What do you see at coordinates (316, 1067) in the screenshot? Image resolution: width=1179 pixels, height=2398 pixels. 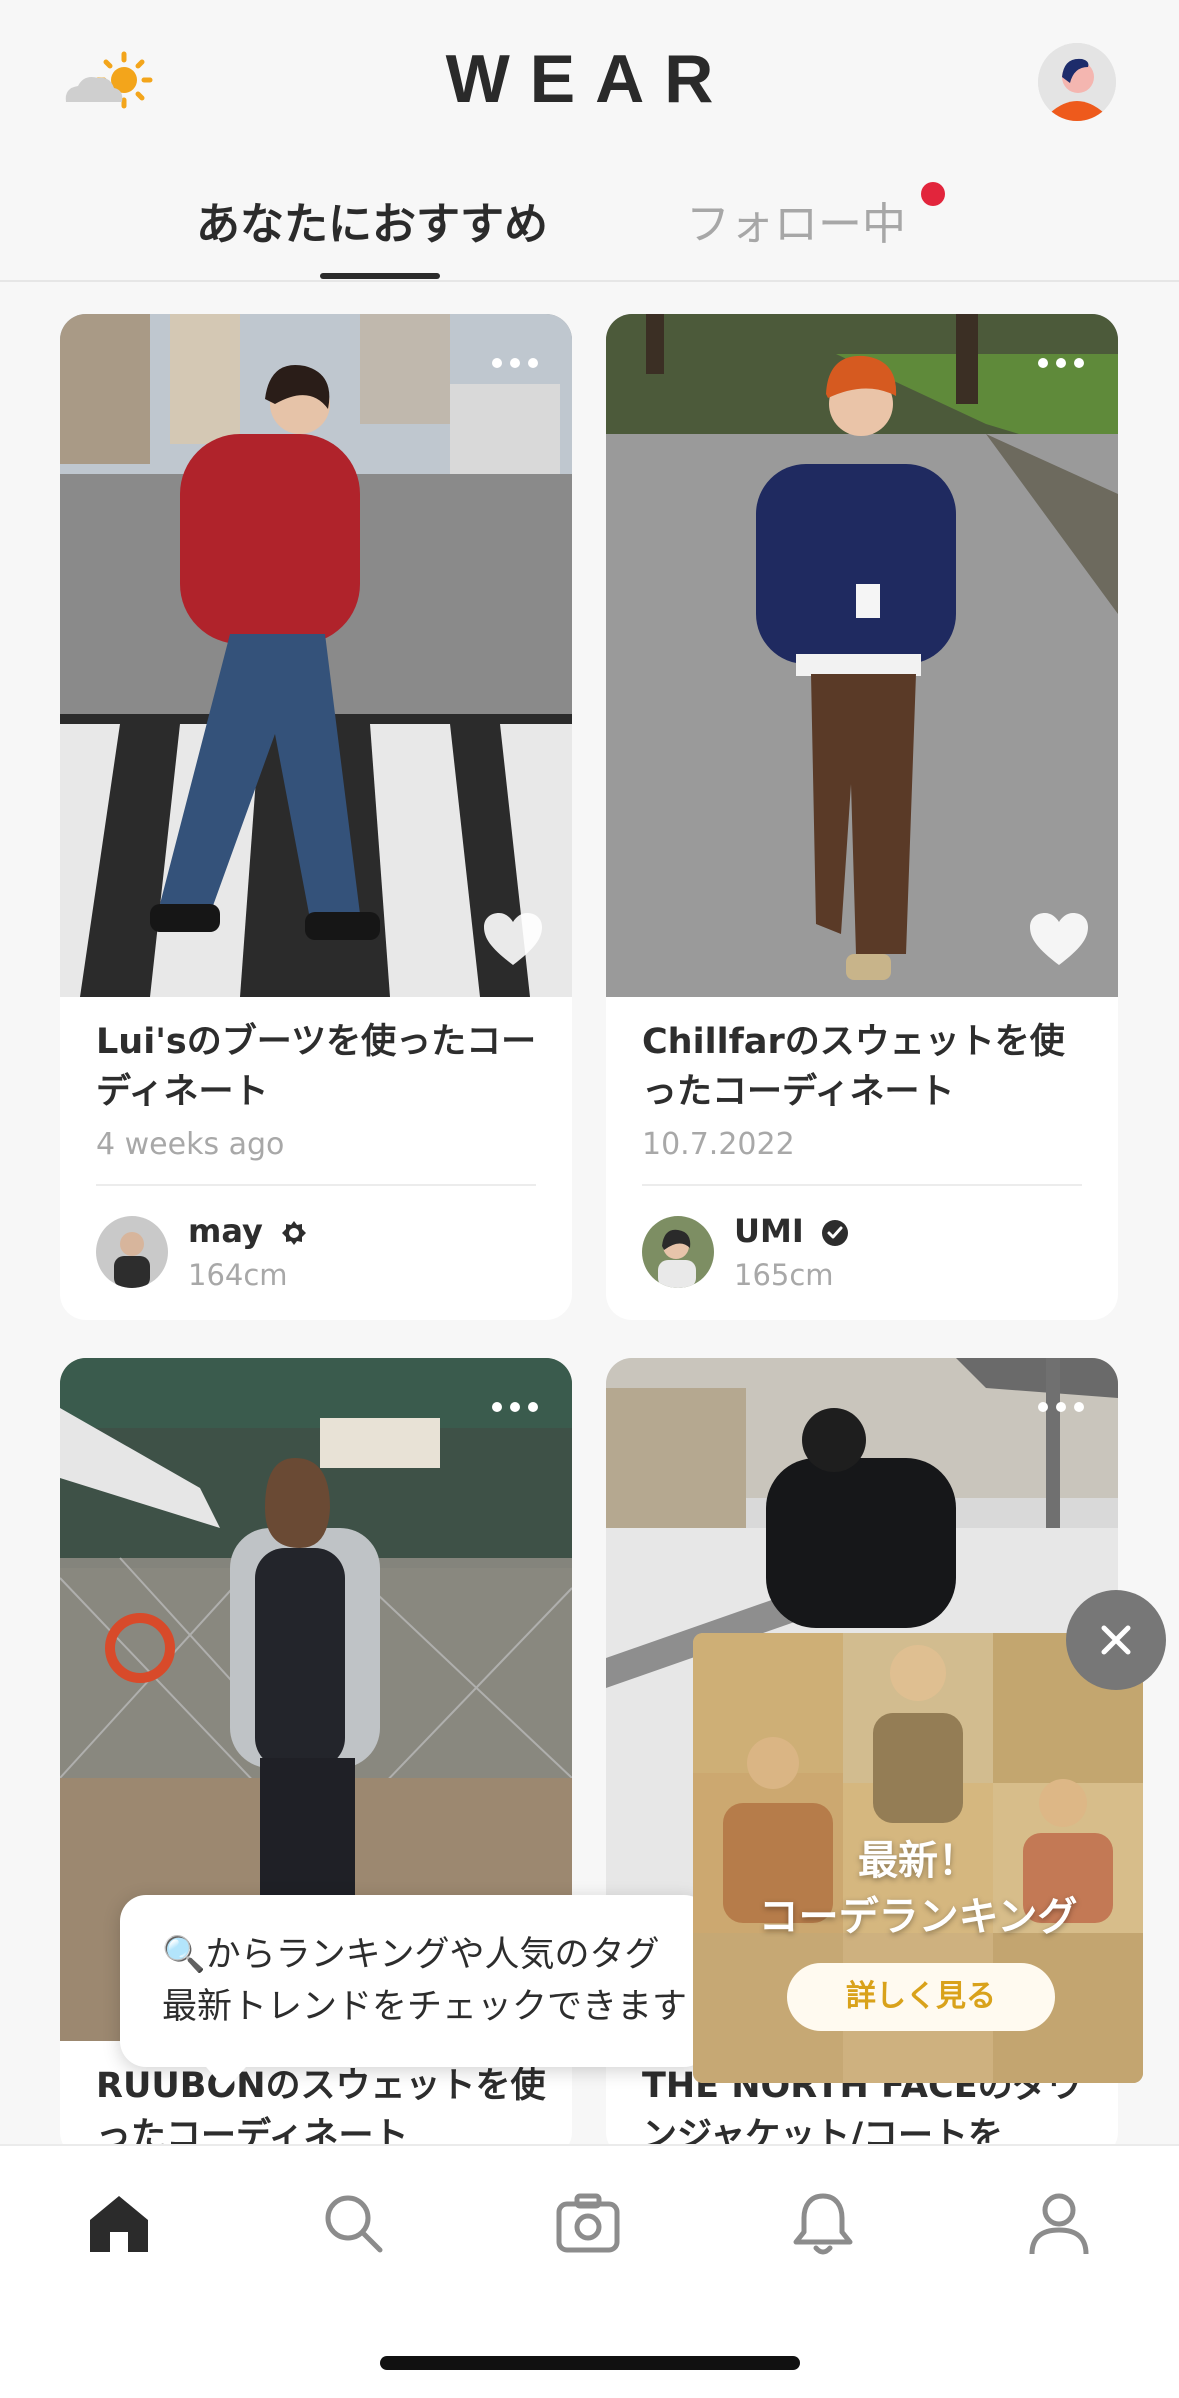 I see `post-title: Lui'sのブーツを使ったコーディネート` at bounding box center [316, 1067].